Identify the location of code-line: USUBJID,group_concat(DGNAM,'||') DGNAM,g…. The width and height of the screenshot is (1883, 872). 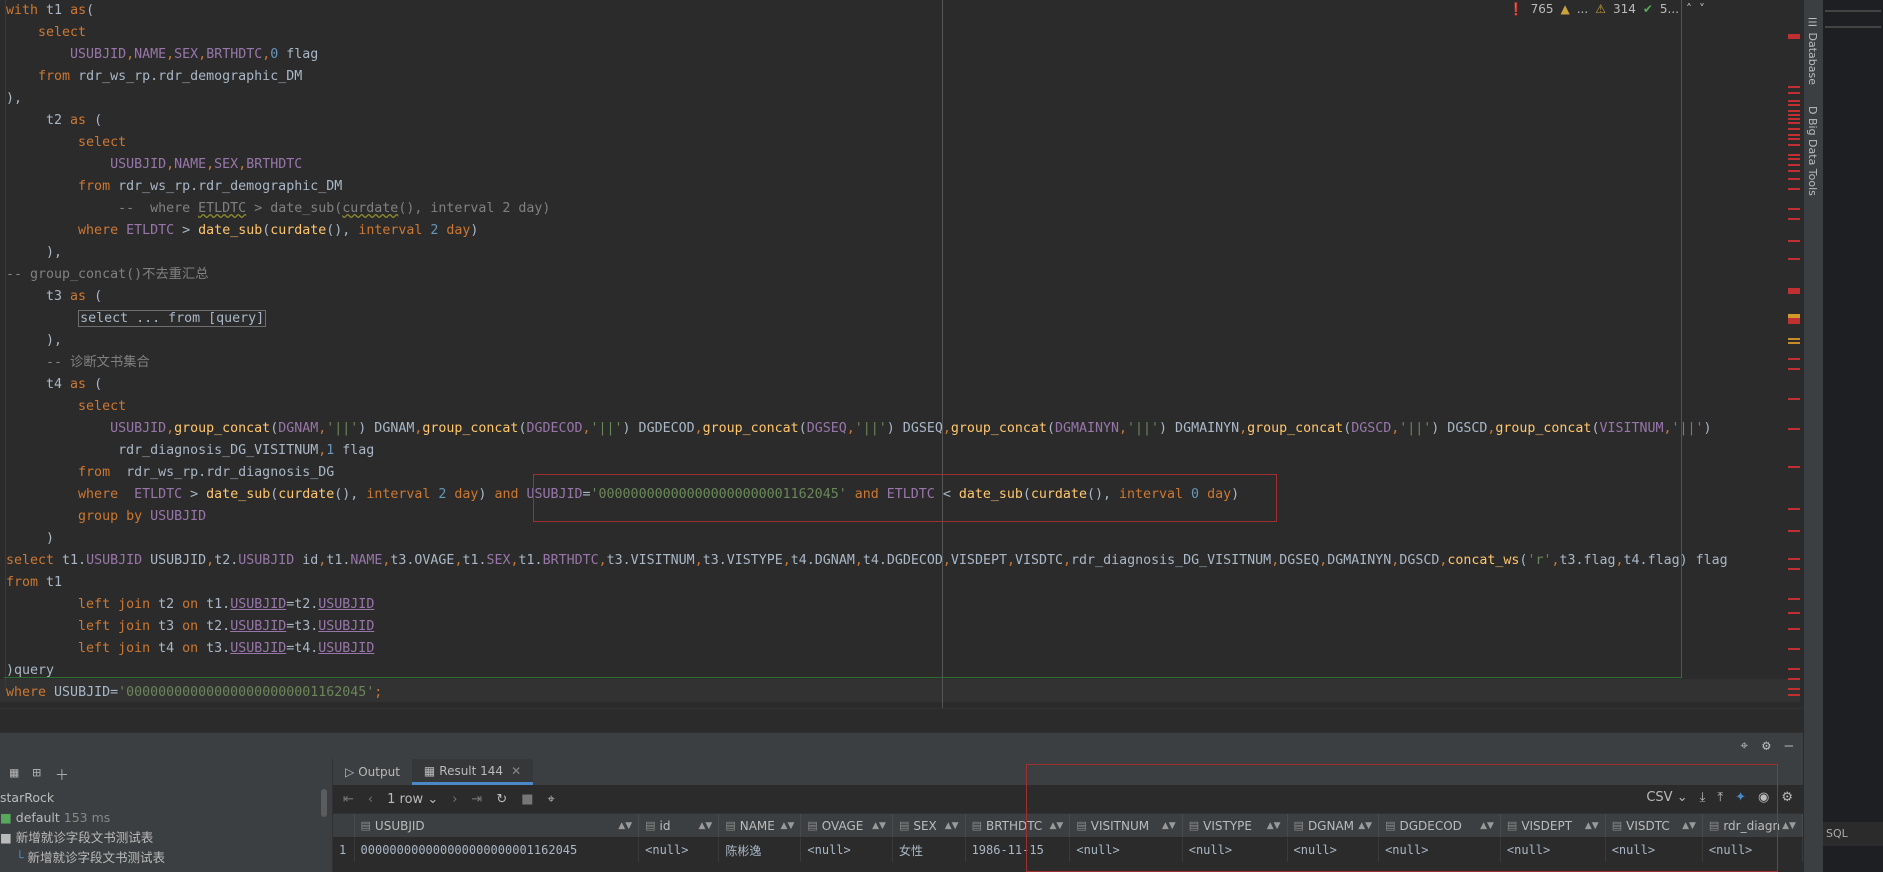
(859, 429).